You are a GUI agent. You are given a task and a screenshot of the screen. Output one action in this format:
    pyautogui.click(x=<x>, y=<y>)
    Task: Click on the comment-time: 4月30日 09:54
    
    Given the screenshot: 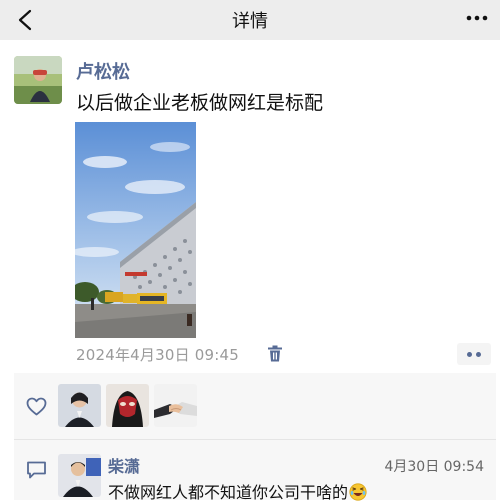 What is the action you would take?
    pyautogui.click(x=434, y=467)
    